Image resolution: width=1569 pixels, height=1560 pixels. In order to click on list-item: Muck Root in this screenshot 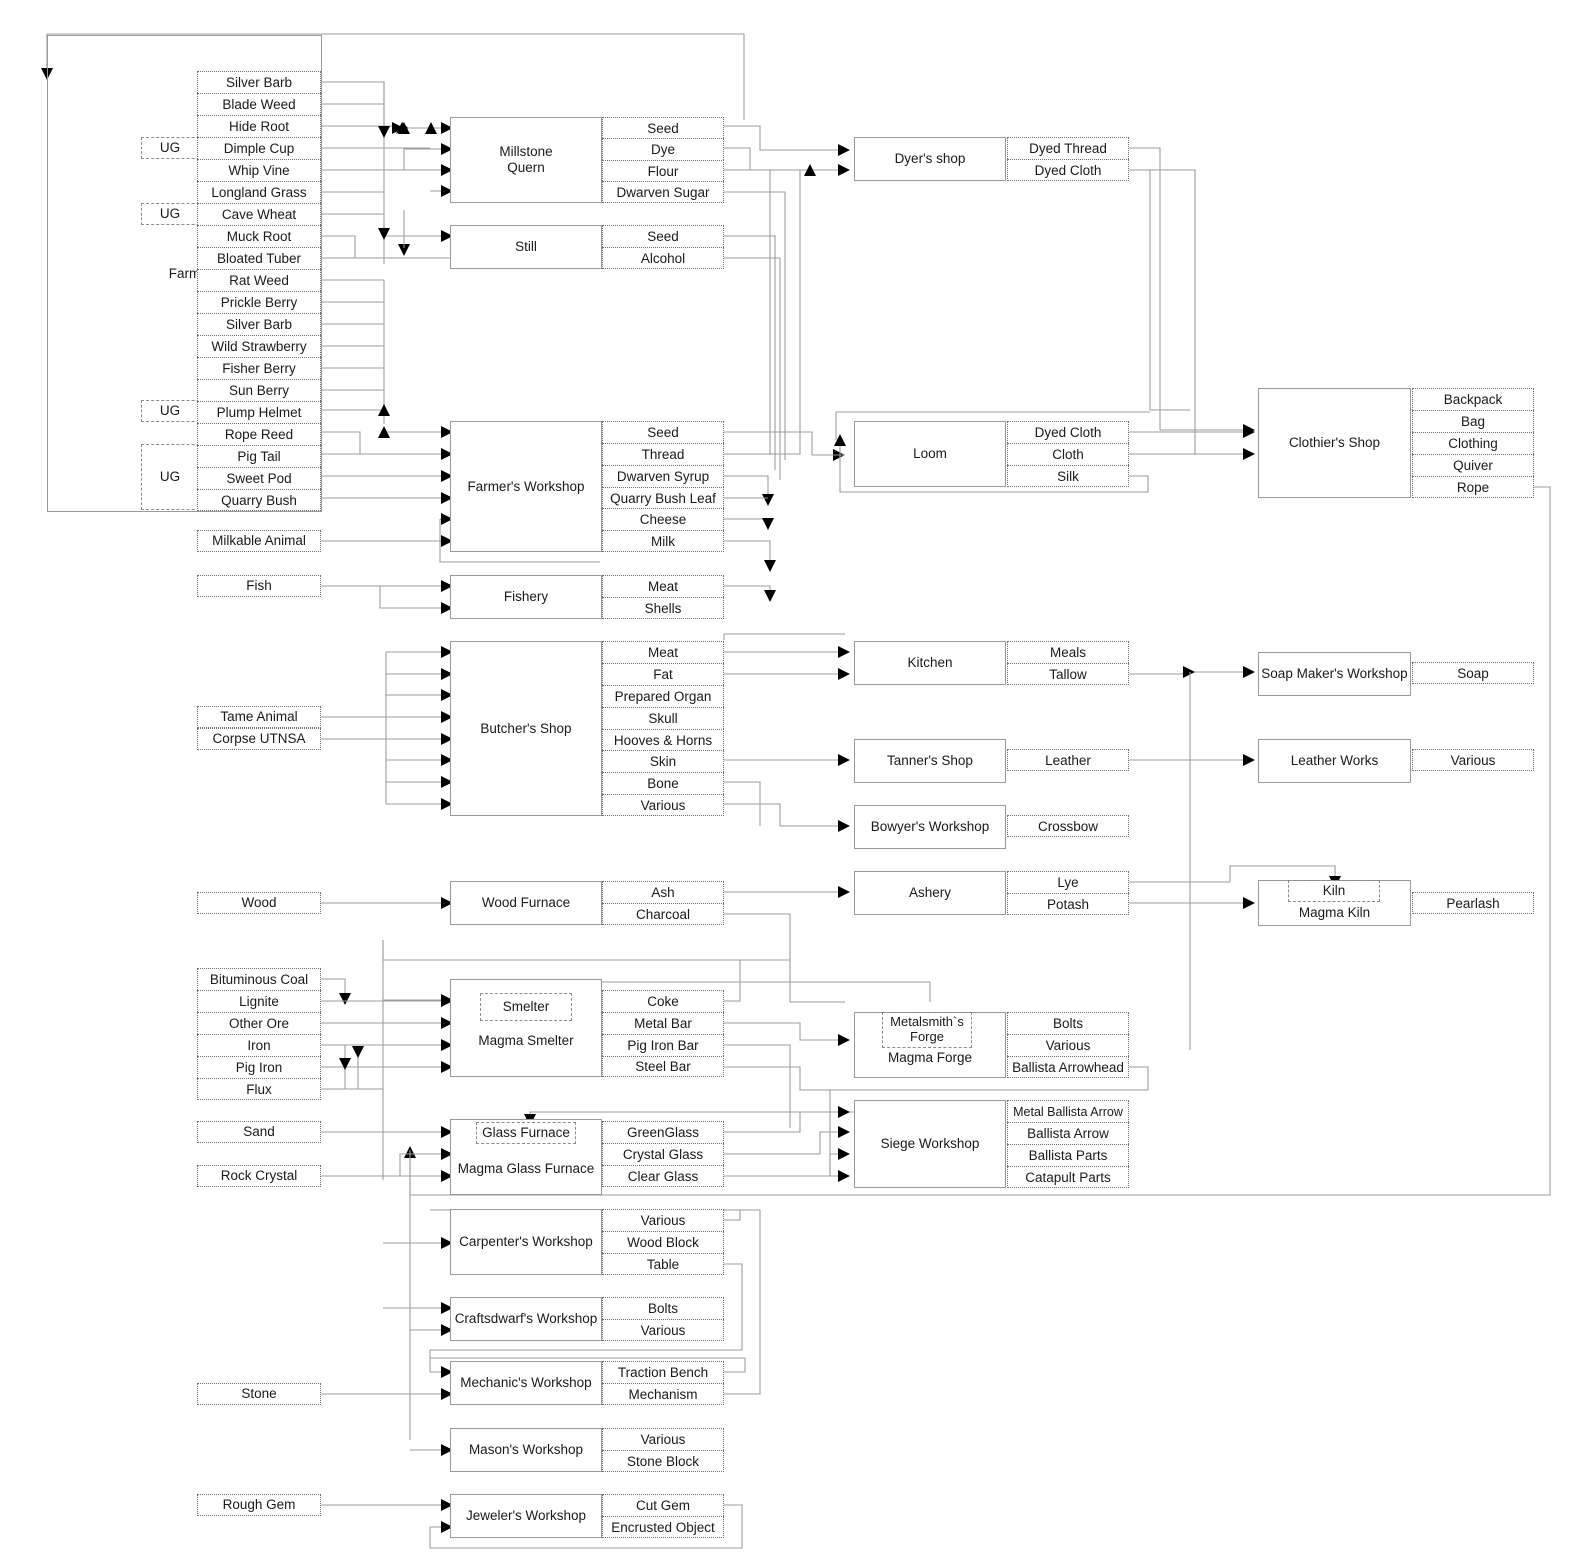, I will do `click(259, 236)`.